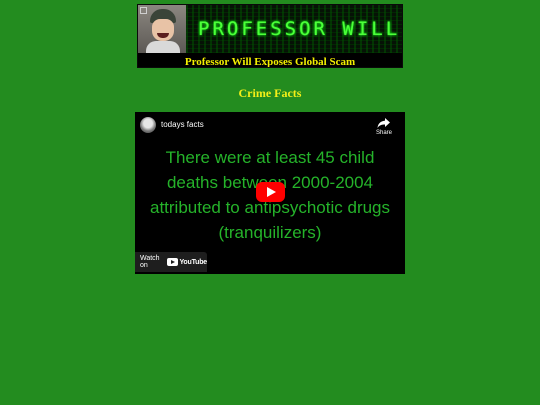 Image resolution: width=540 pixels, height=405 pixels. Describe the element at coordinates (383, 123) in the screenshot. I see `share-arrow-icon` at that location.